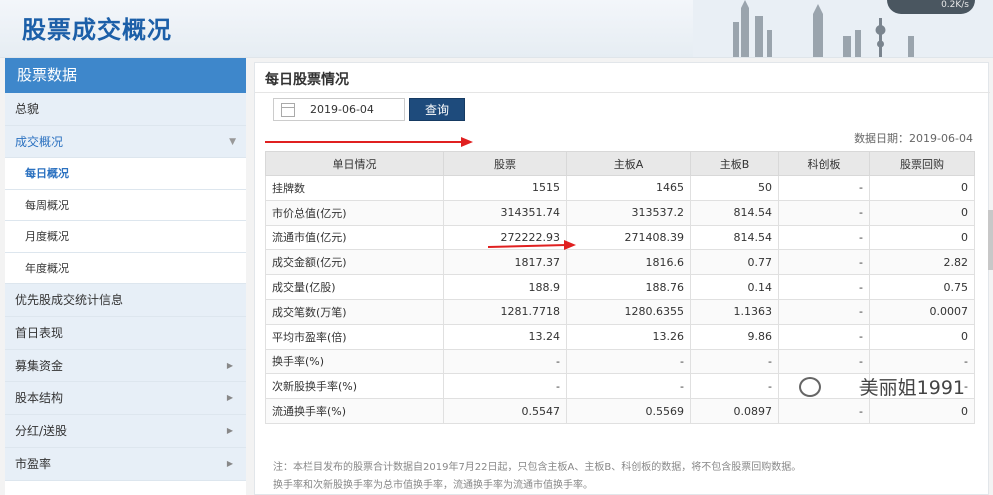  I want to click on table-cell: 0.75, so click(922, 287).